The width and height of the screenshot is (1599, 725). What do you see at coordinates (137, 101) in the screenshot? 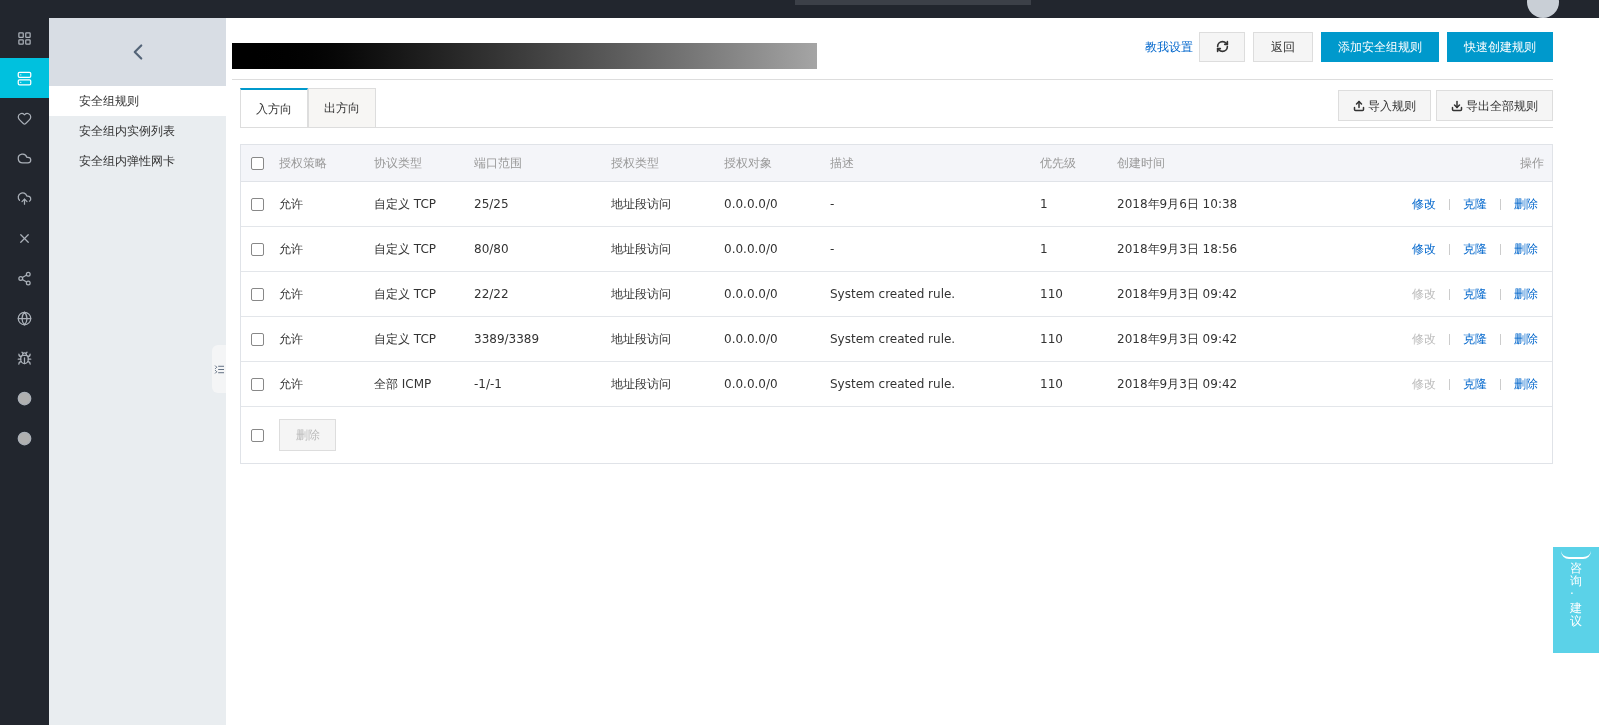
I see `sidebar-item: 安全组规则` at bounding box center [137, 101].